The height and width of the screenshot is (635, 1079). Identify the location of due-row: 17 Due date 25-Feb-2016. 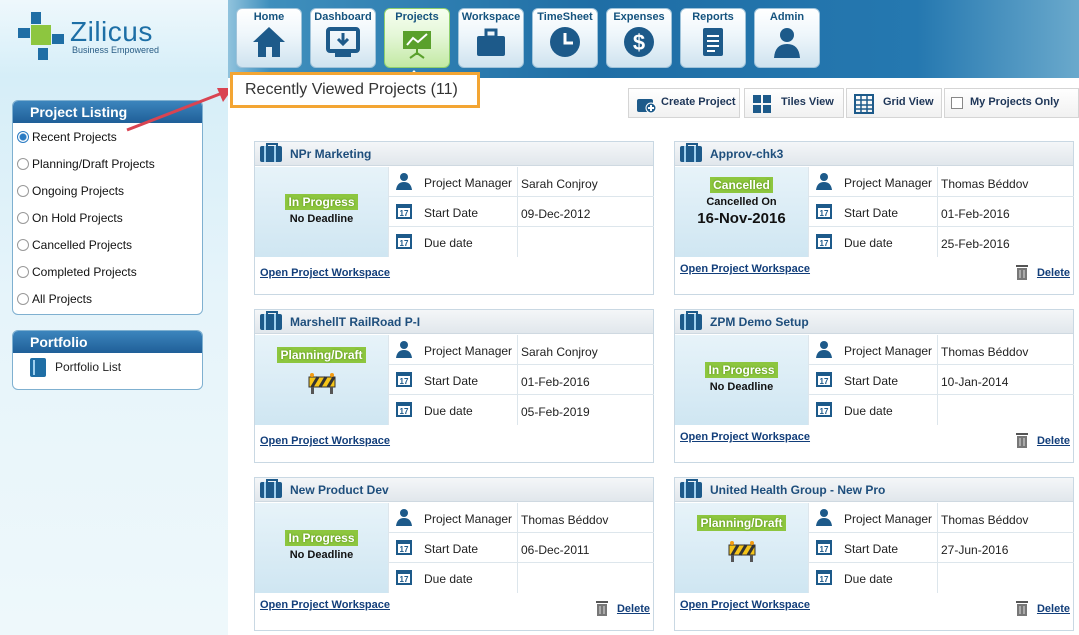
(941, 242).